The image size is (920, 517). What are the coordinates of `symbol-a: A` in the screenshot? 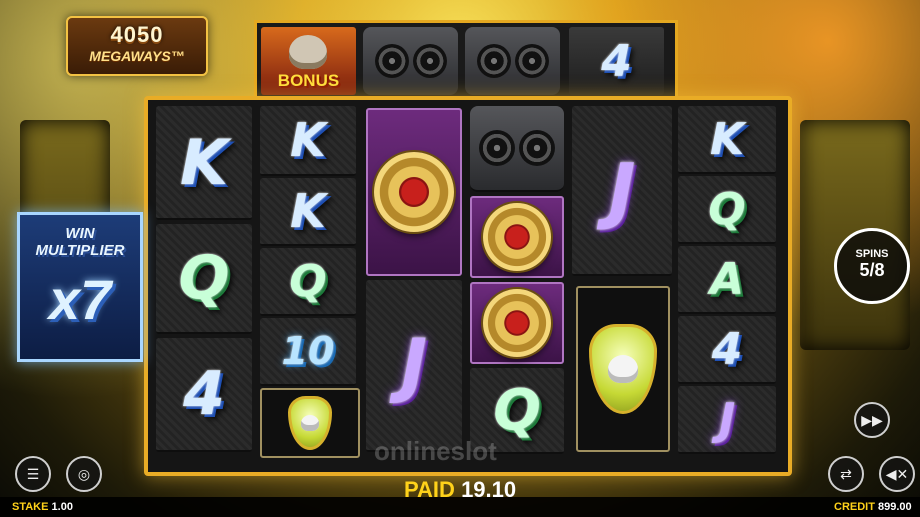 It's located at (727, 279).